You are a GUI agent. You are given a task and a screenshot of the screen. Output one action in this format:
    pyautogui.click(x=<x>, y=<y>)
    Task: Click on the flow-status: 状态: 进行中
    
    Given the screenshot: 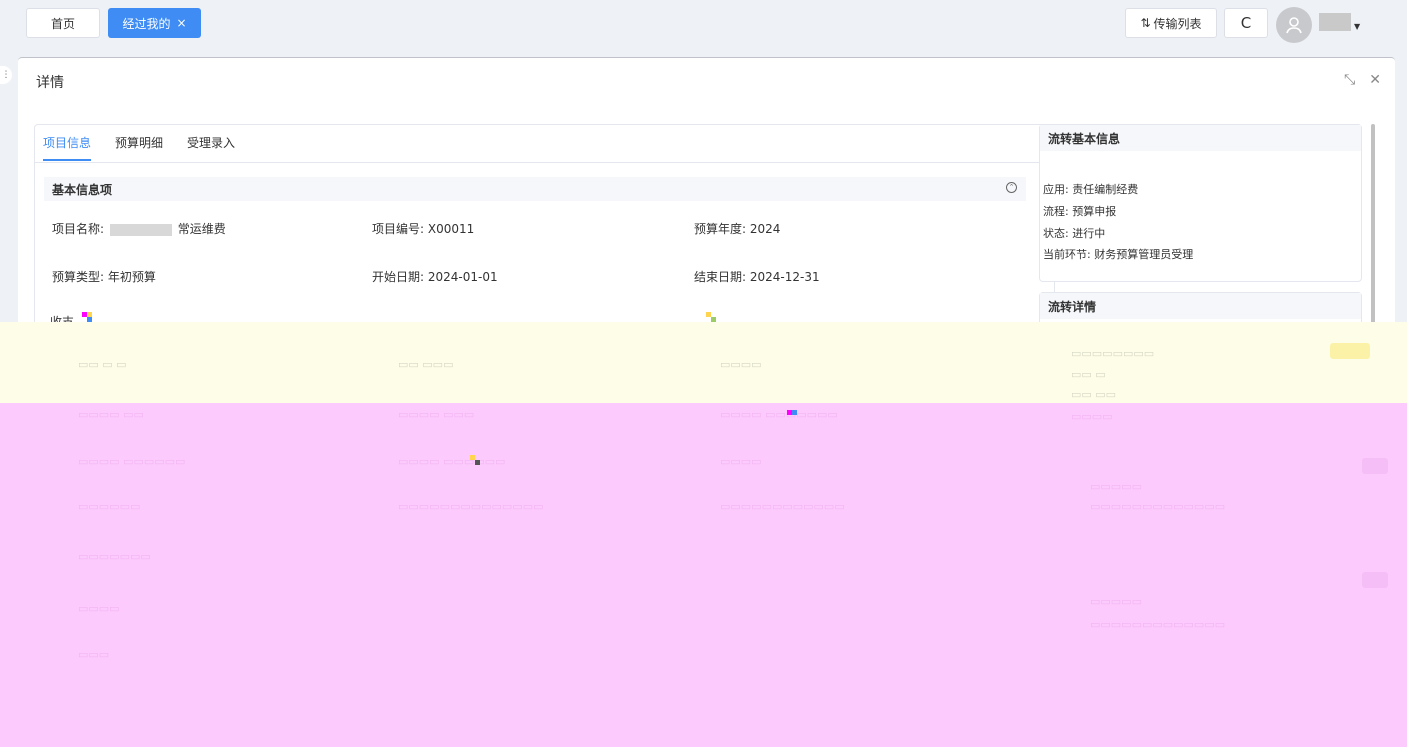 What is the action you would take?
    pyautogui.click(x=1074, y=233)
    